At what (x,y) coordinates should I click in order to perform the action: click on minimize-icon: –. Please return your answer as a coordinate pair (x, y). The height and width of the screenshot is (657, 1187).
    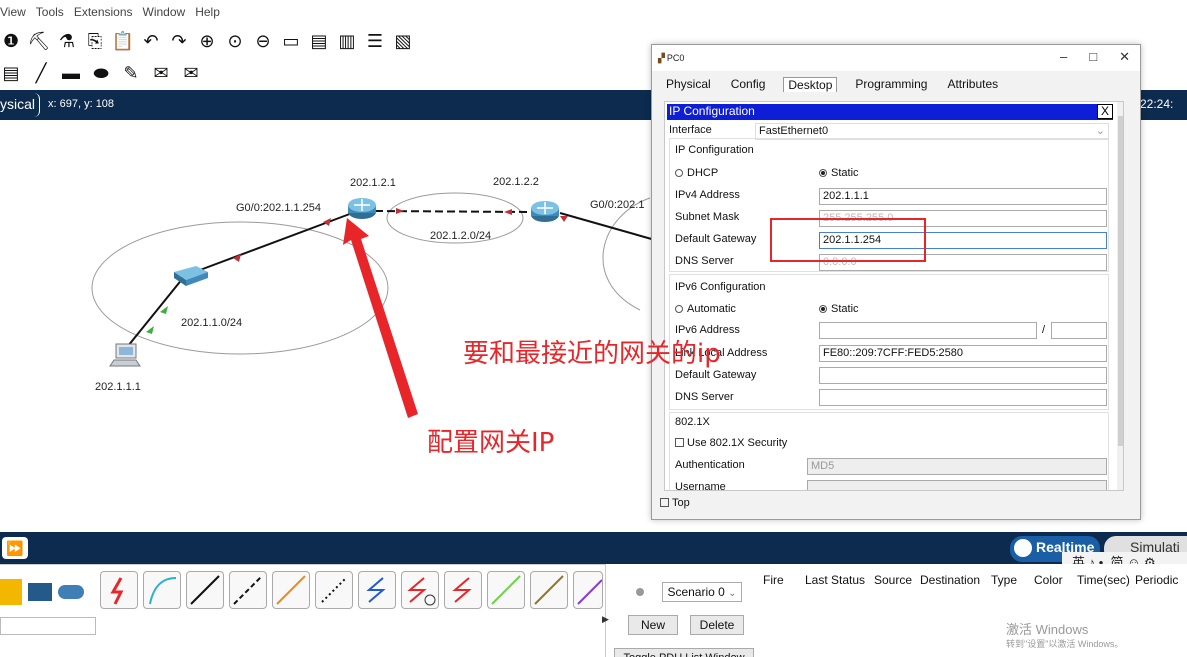
    Looking at the image, I should click on (1063, 57).